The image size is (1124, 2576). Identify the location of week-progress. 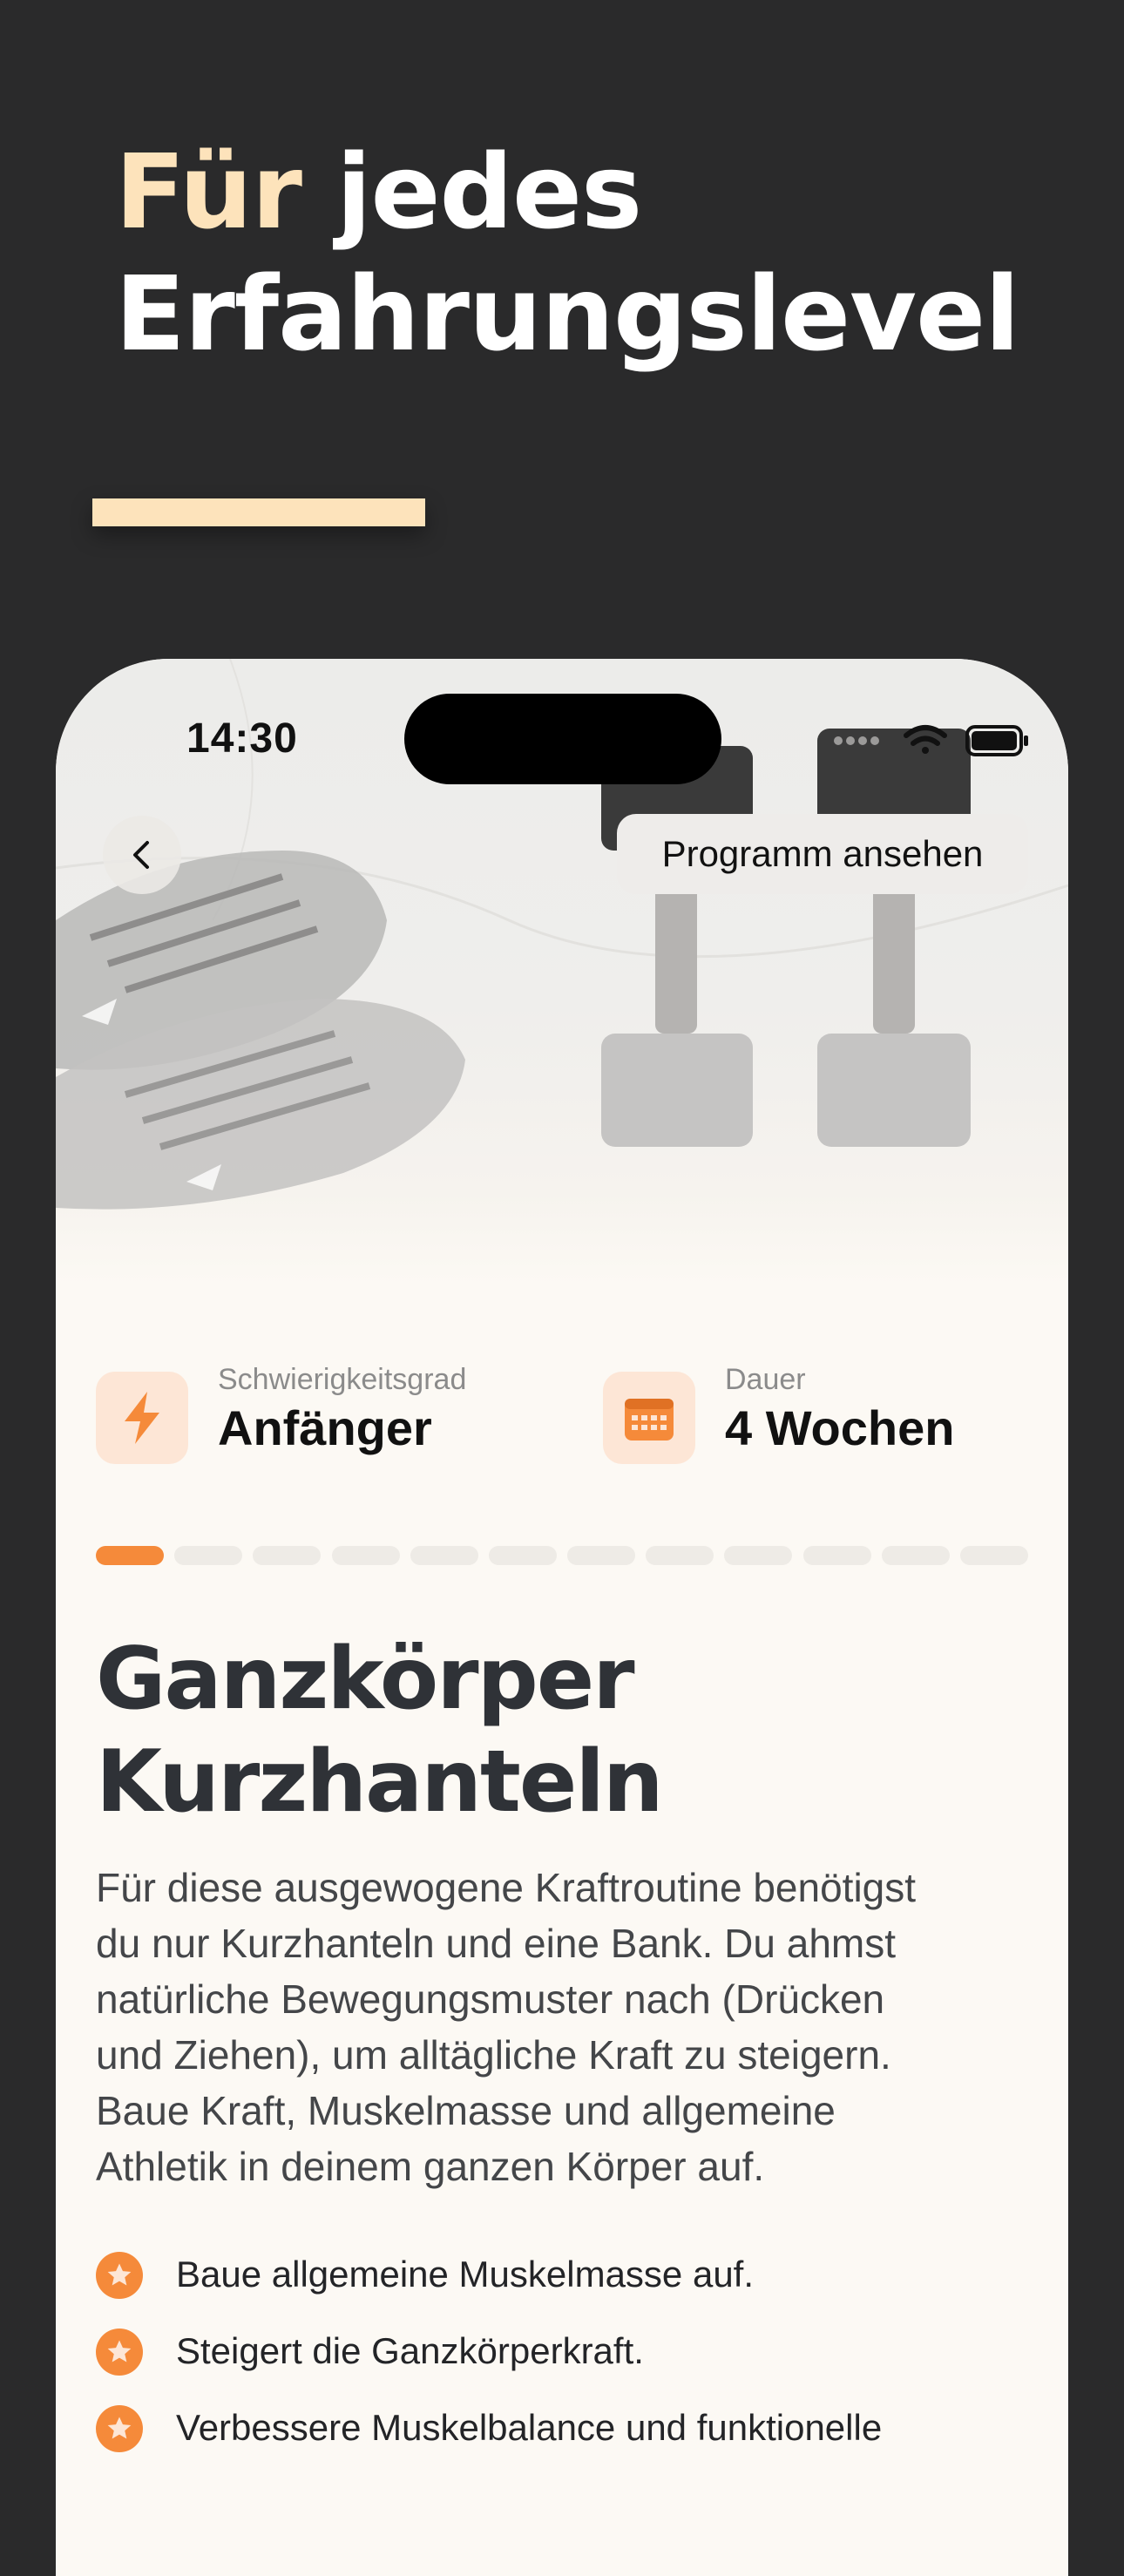
(562, 1556).